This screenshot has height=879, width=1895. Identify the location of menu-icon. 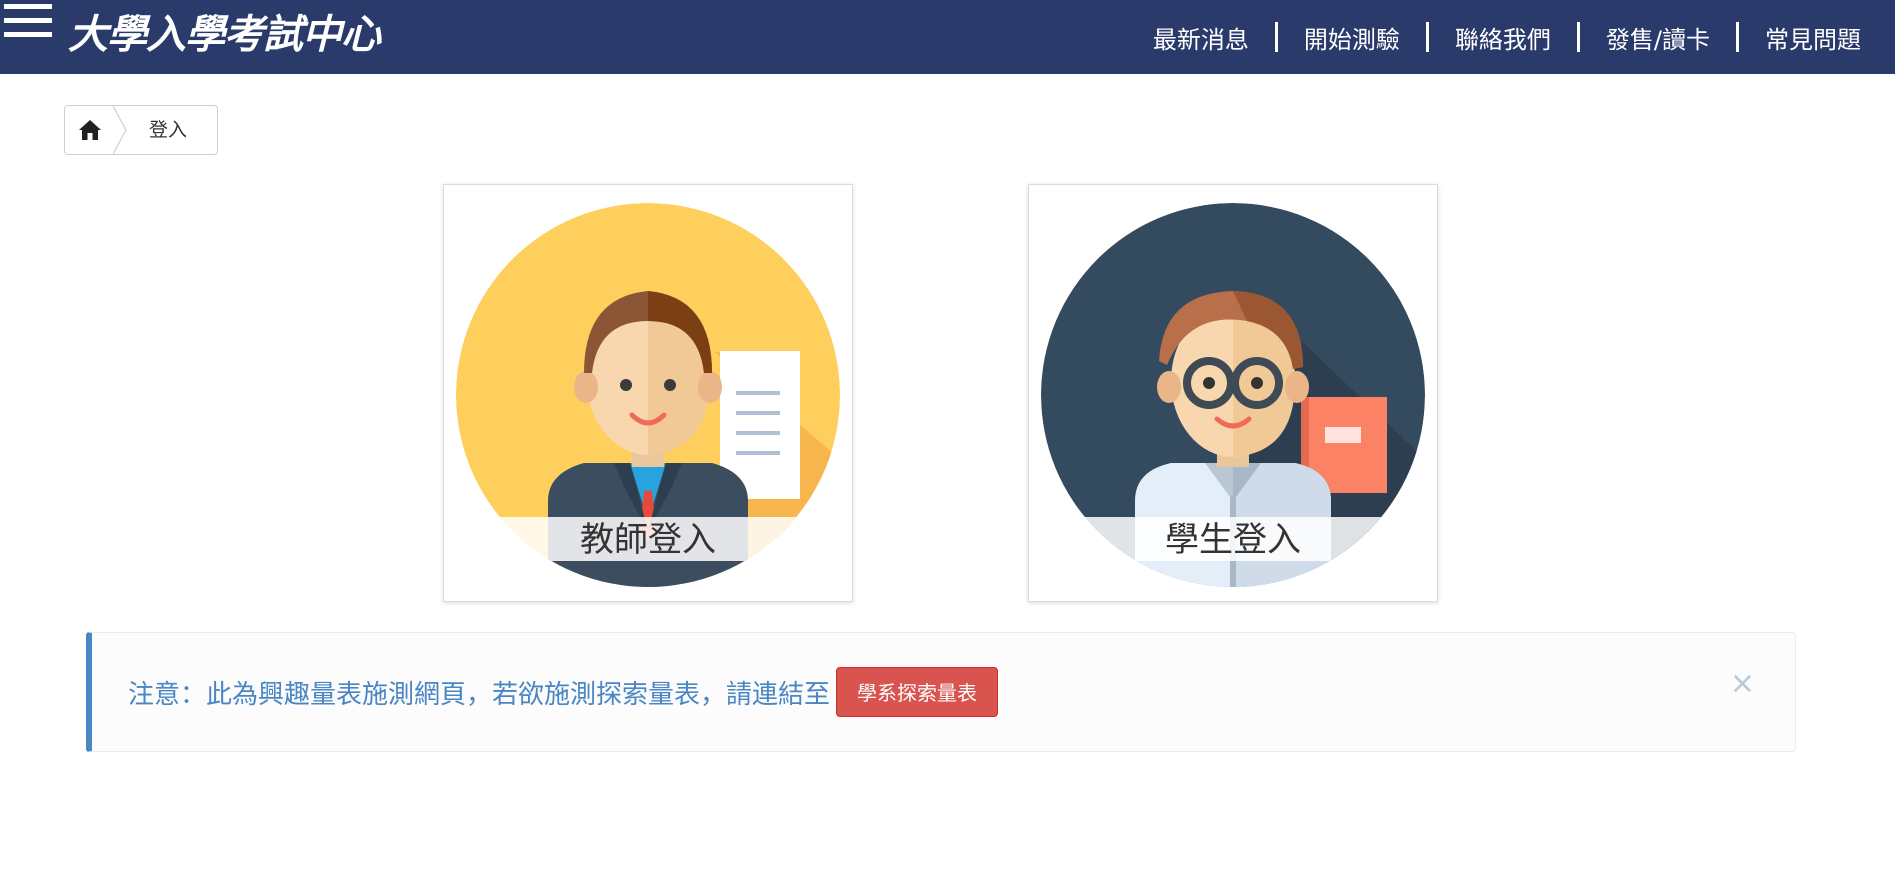
(28, 23).